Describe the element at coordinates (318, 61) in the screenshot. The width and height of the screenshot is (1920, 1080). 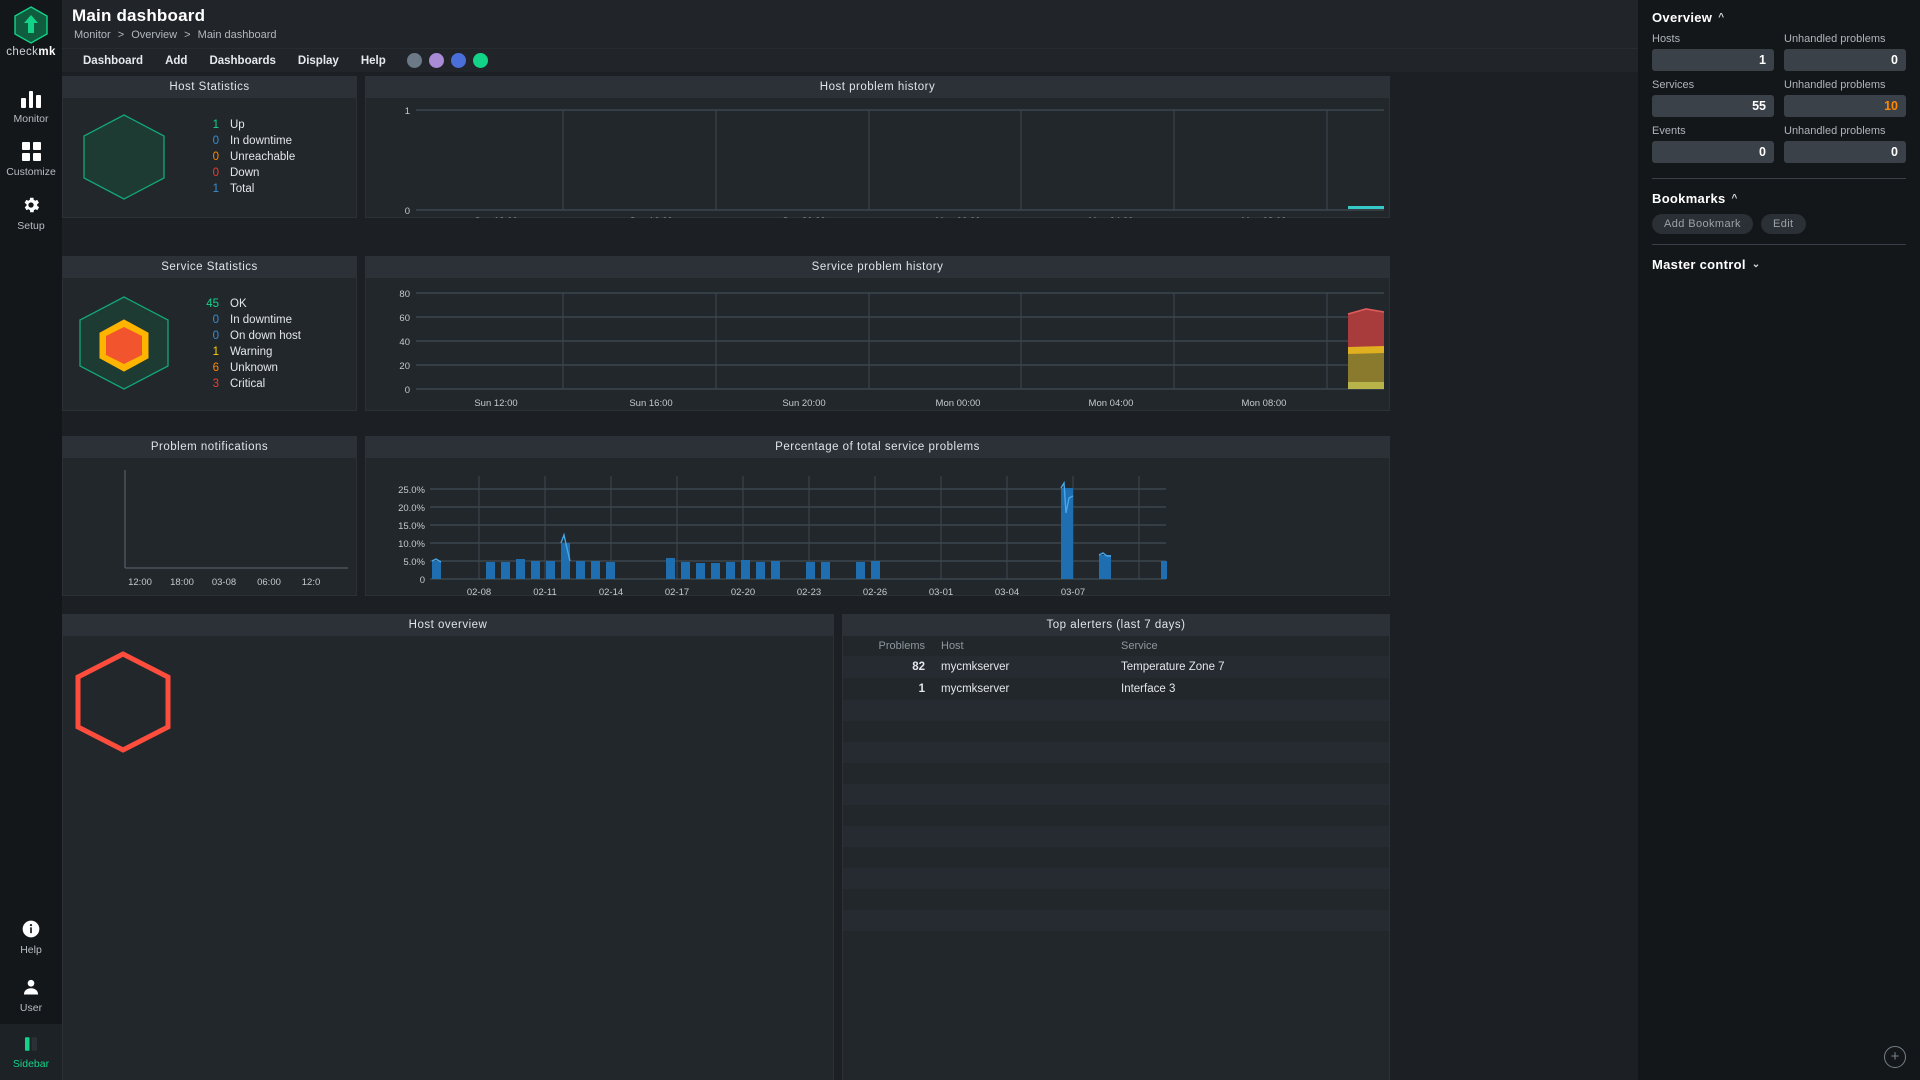
I see `menu-display: Display` at that location.